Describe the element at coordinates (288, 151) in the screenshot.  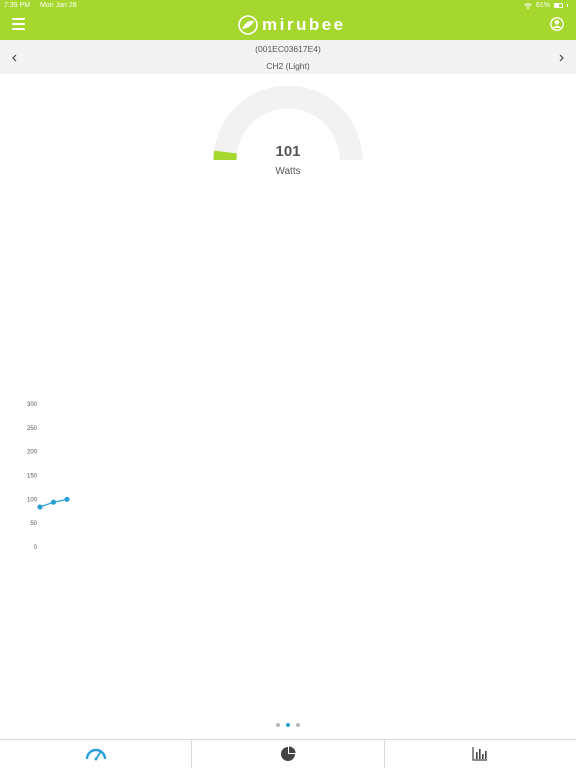
I see `power-value: 101` at that location.